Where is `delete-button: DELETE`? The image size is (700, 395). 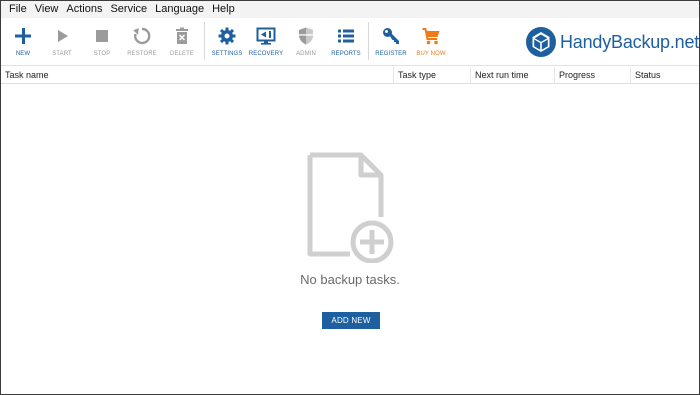
delete-button: DELETE is located at coordinates (182, 42).